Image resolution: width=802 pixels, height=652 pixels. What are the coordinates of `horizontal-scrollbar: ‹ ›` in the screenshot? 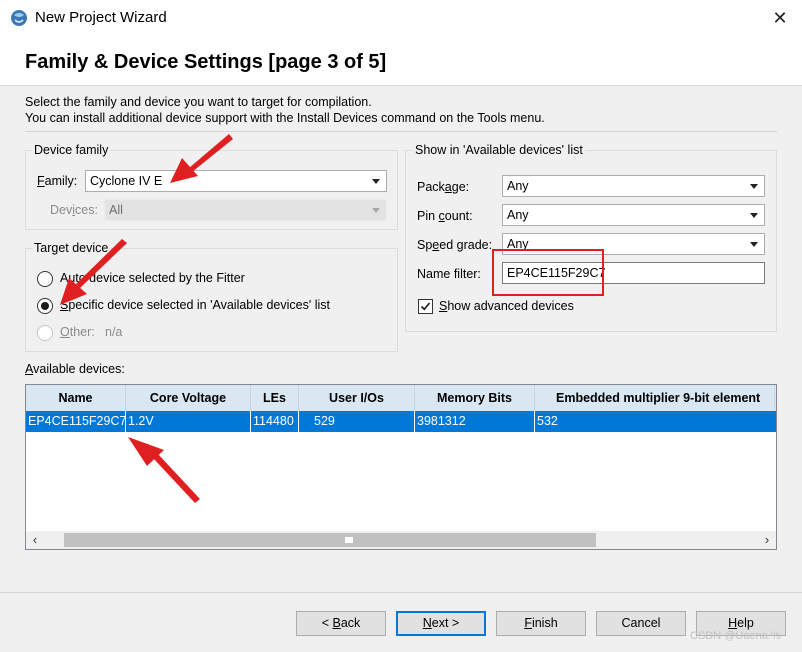 It's located at (401, 540).